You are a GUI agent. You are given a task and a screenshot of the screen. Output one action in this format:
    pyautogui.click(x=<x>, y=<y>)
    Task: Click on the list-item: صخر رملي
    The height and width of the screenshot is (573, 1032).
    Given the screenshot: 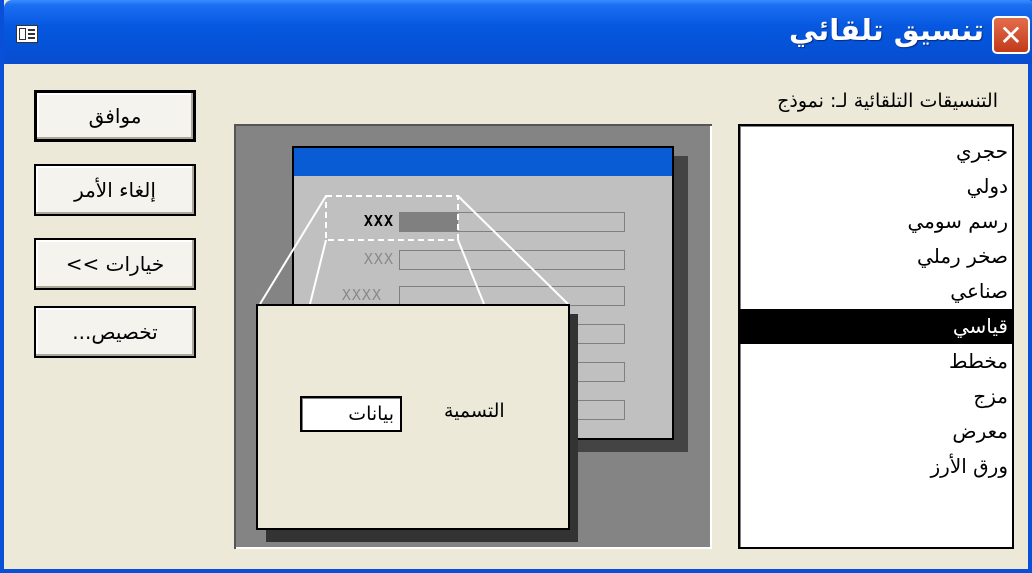 What is the action you would take?
    pyautogui.click(x=876, y=256)
    